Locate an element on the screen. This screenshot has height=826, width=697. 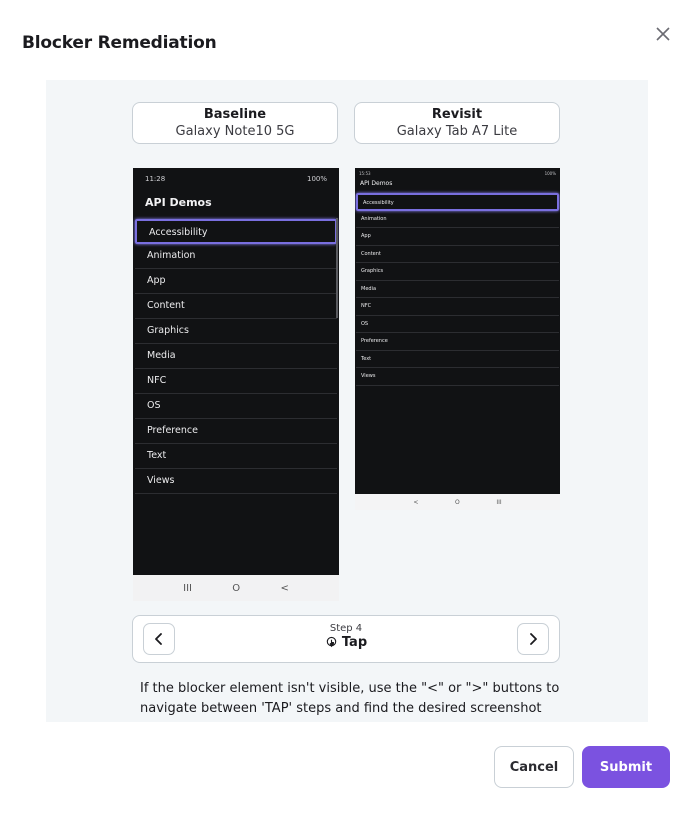
cancel-button: Cancel is located at coordinates (534, 767).